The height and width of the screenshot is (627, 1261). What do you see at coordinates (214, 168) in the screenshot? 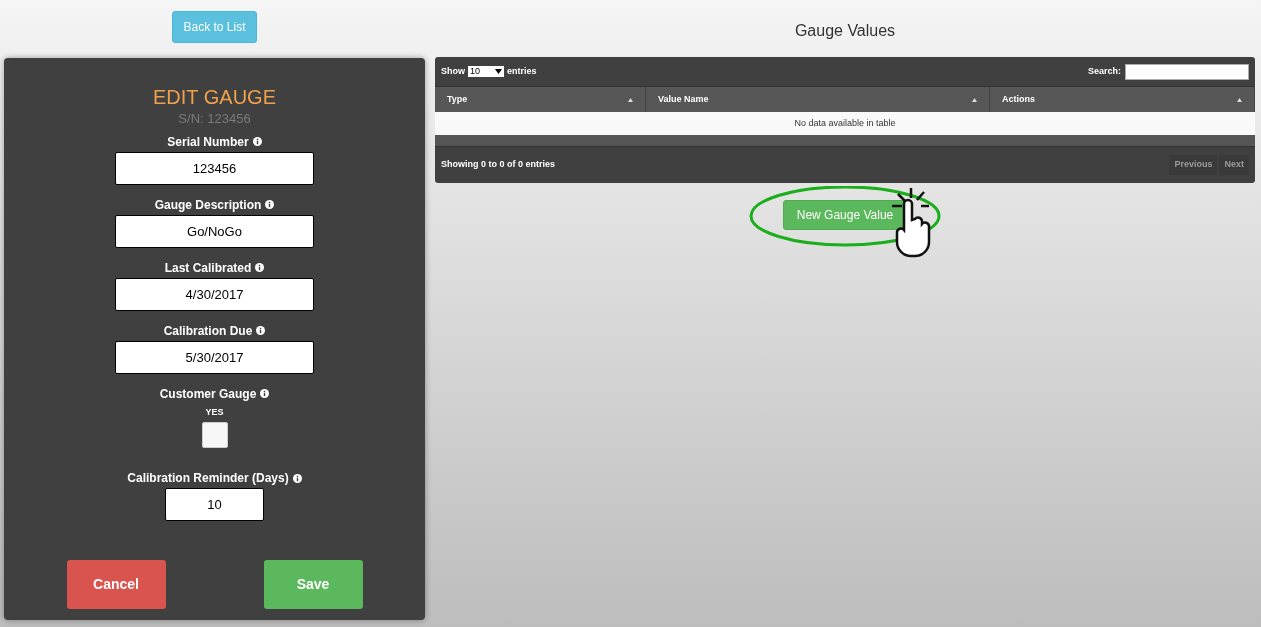
I see `text-field: 123456` at bounding box center [214, 168].